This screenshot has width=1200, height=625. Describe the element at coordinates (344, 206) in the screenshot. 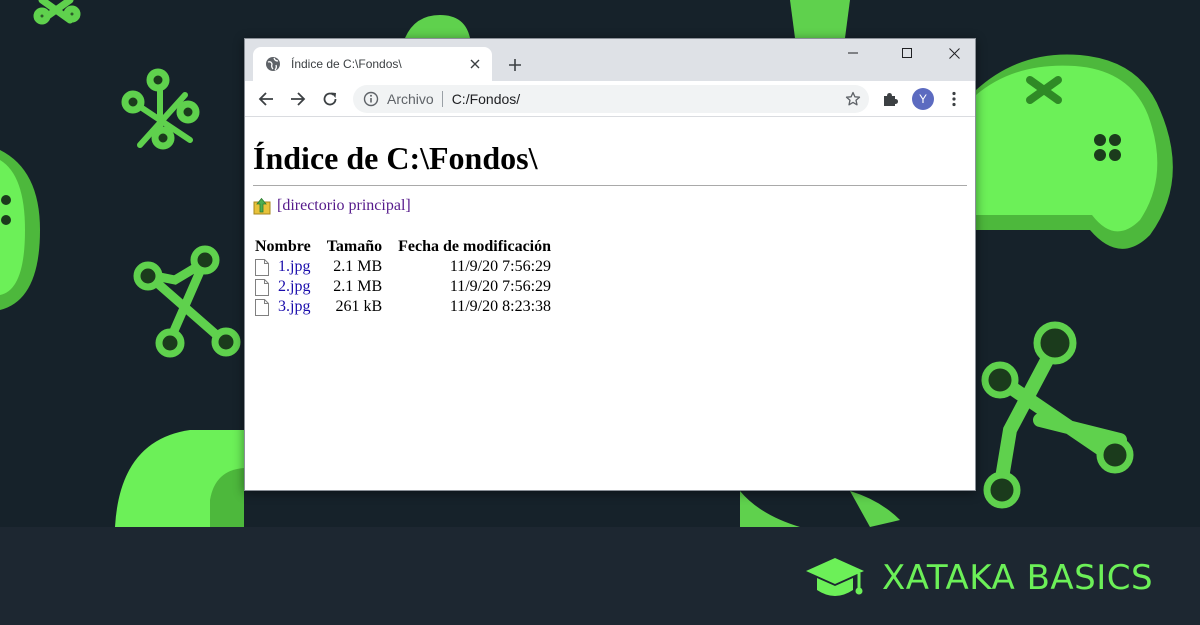

I see `parent-directory-link: [directorio principal]` at that location.